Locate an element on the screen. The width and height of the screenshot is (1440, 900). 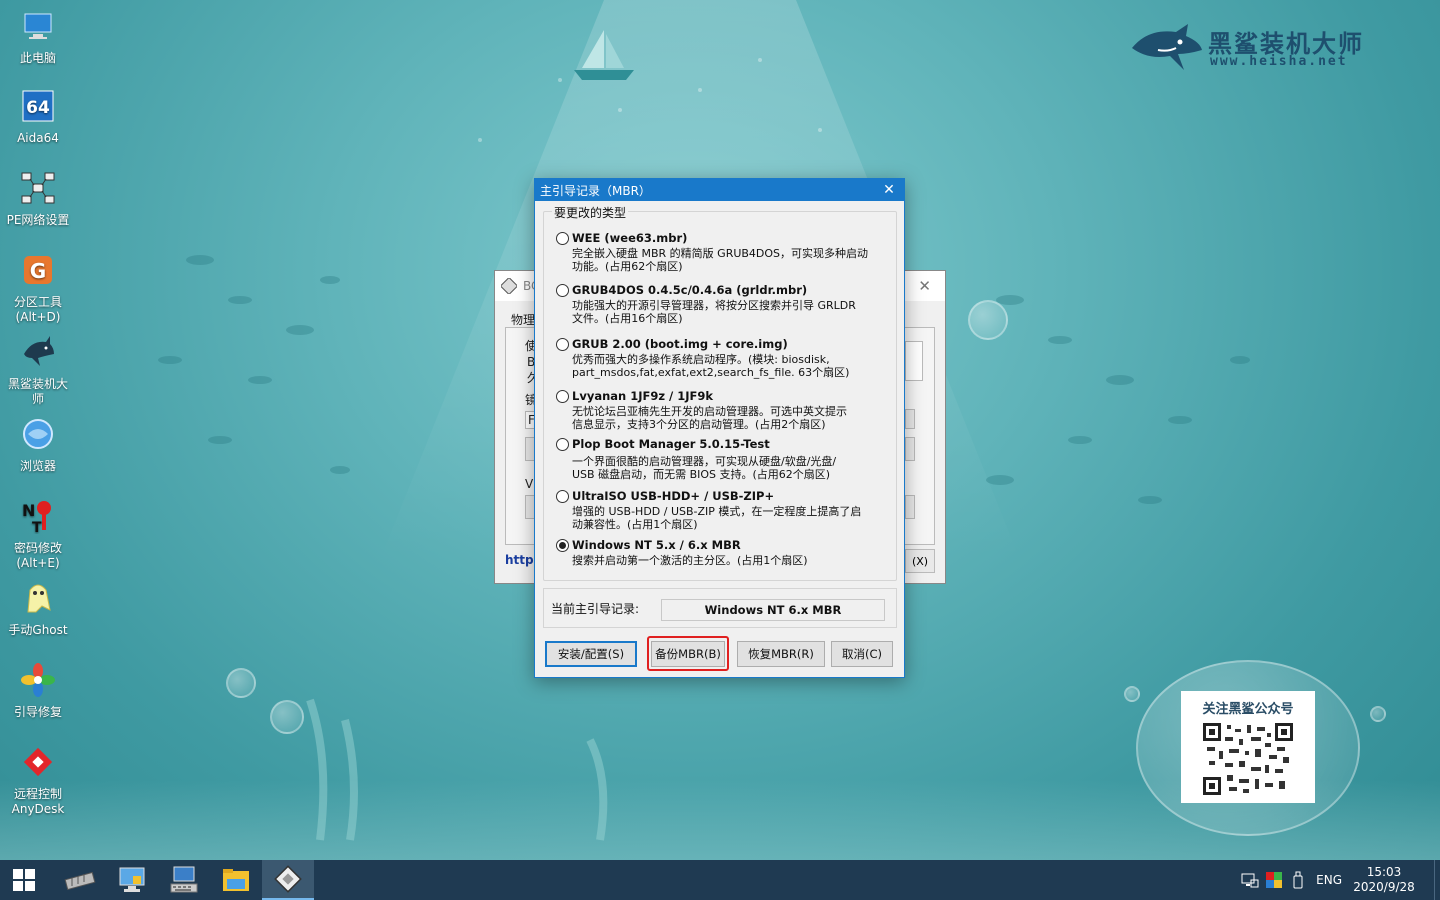
anydesk-icon is located at coordinates (38, 762).